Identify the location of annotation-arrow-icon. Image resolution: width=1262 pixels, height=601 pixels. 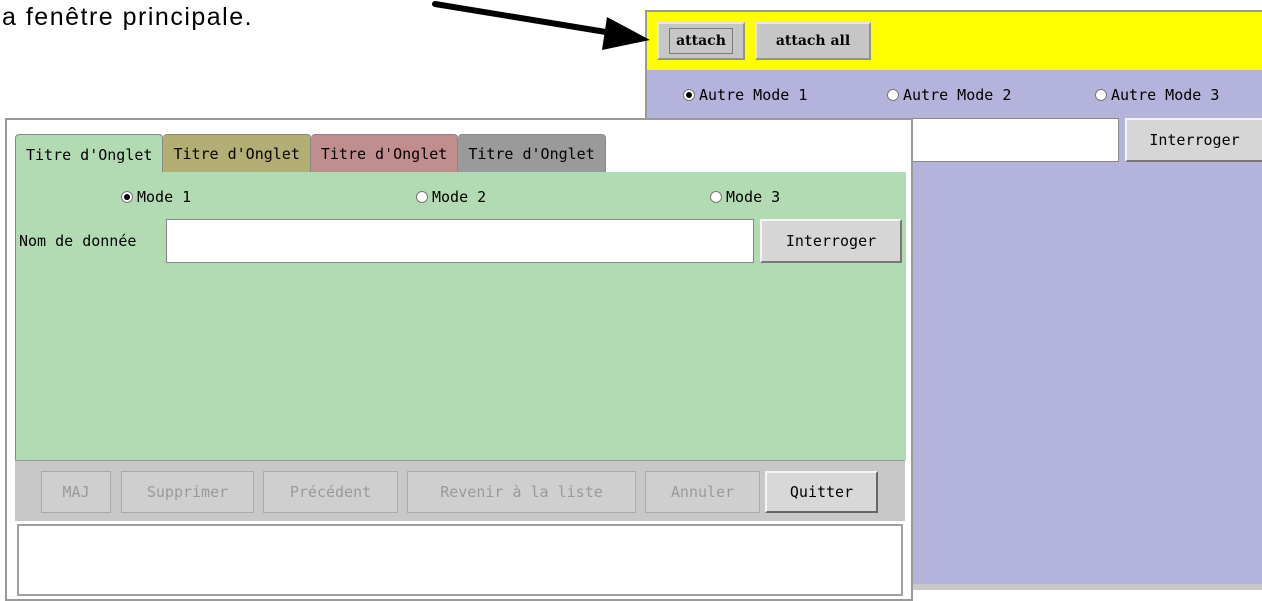
(541, 25).